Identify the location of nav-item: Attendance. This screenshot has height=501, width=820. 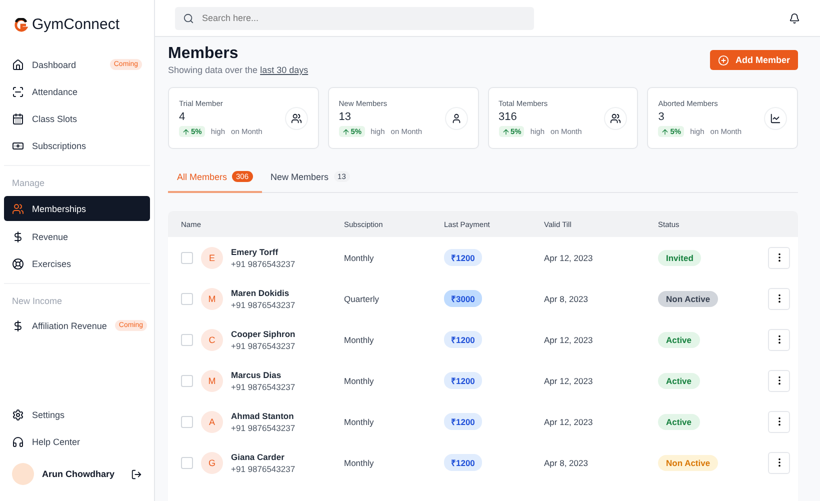
(77, 91).